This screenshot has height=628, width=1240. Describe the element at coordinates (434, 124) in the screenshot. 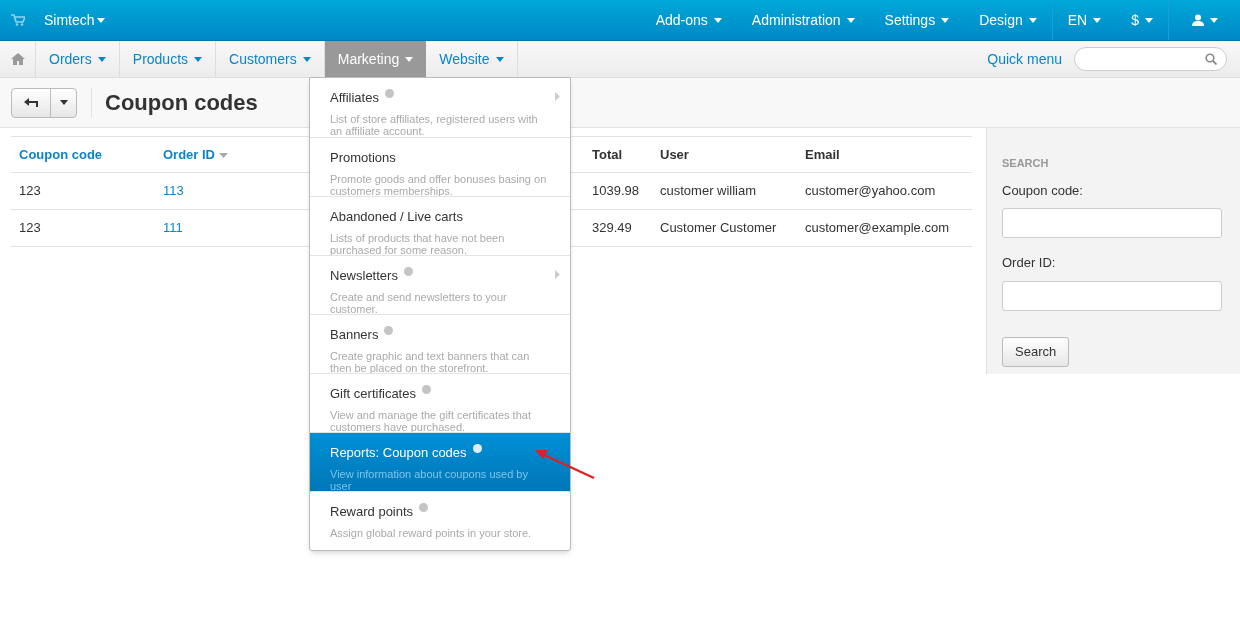

I see `menu-item-description: List of store affiliates, registered users with an affiliate account.` at that location.